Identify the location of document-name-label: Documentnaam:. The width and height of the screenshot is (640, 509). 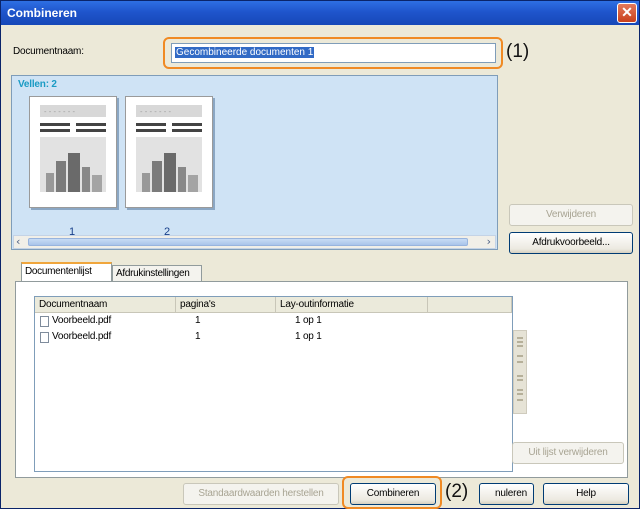
(48, 51).